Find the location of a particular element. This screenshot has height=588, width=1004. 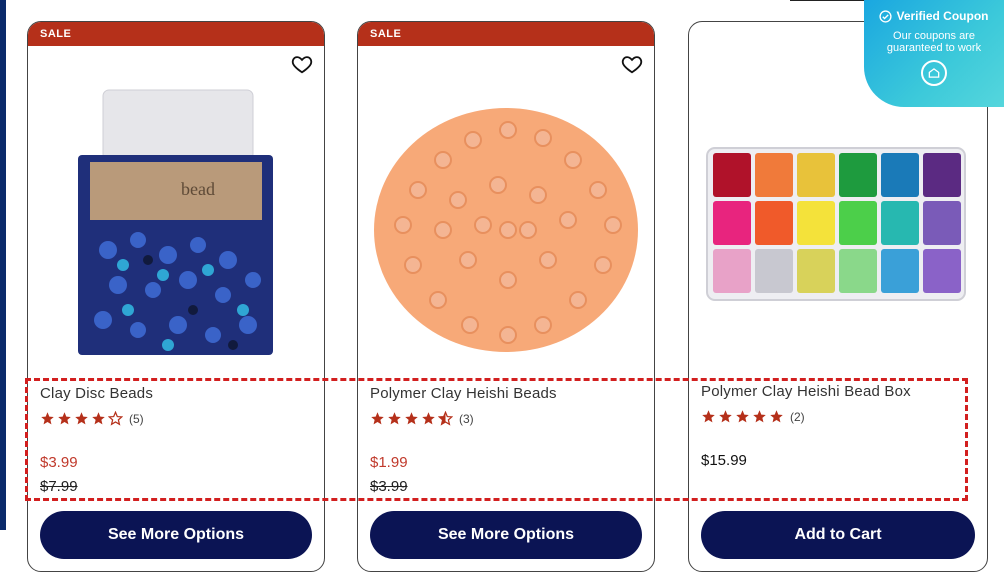

product-title: Polymer Clay Heishi Bead Box is located at coordinates (806, 391).